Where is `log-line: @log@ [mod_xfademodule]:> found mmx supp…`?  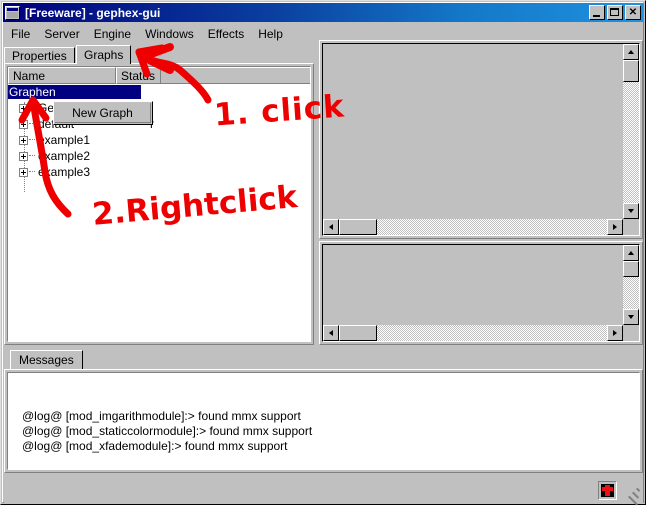 log-line: @log@ [mod_xfademodule]:> found mmx supp… is located at coordinates (155, 446).